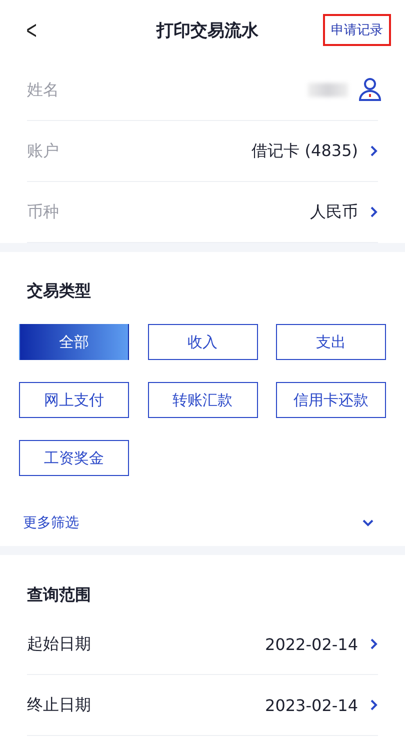  I want to click on filter-option: 全部, so click(74, 342).